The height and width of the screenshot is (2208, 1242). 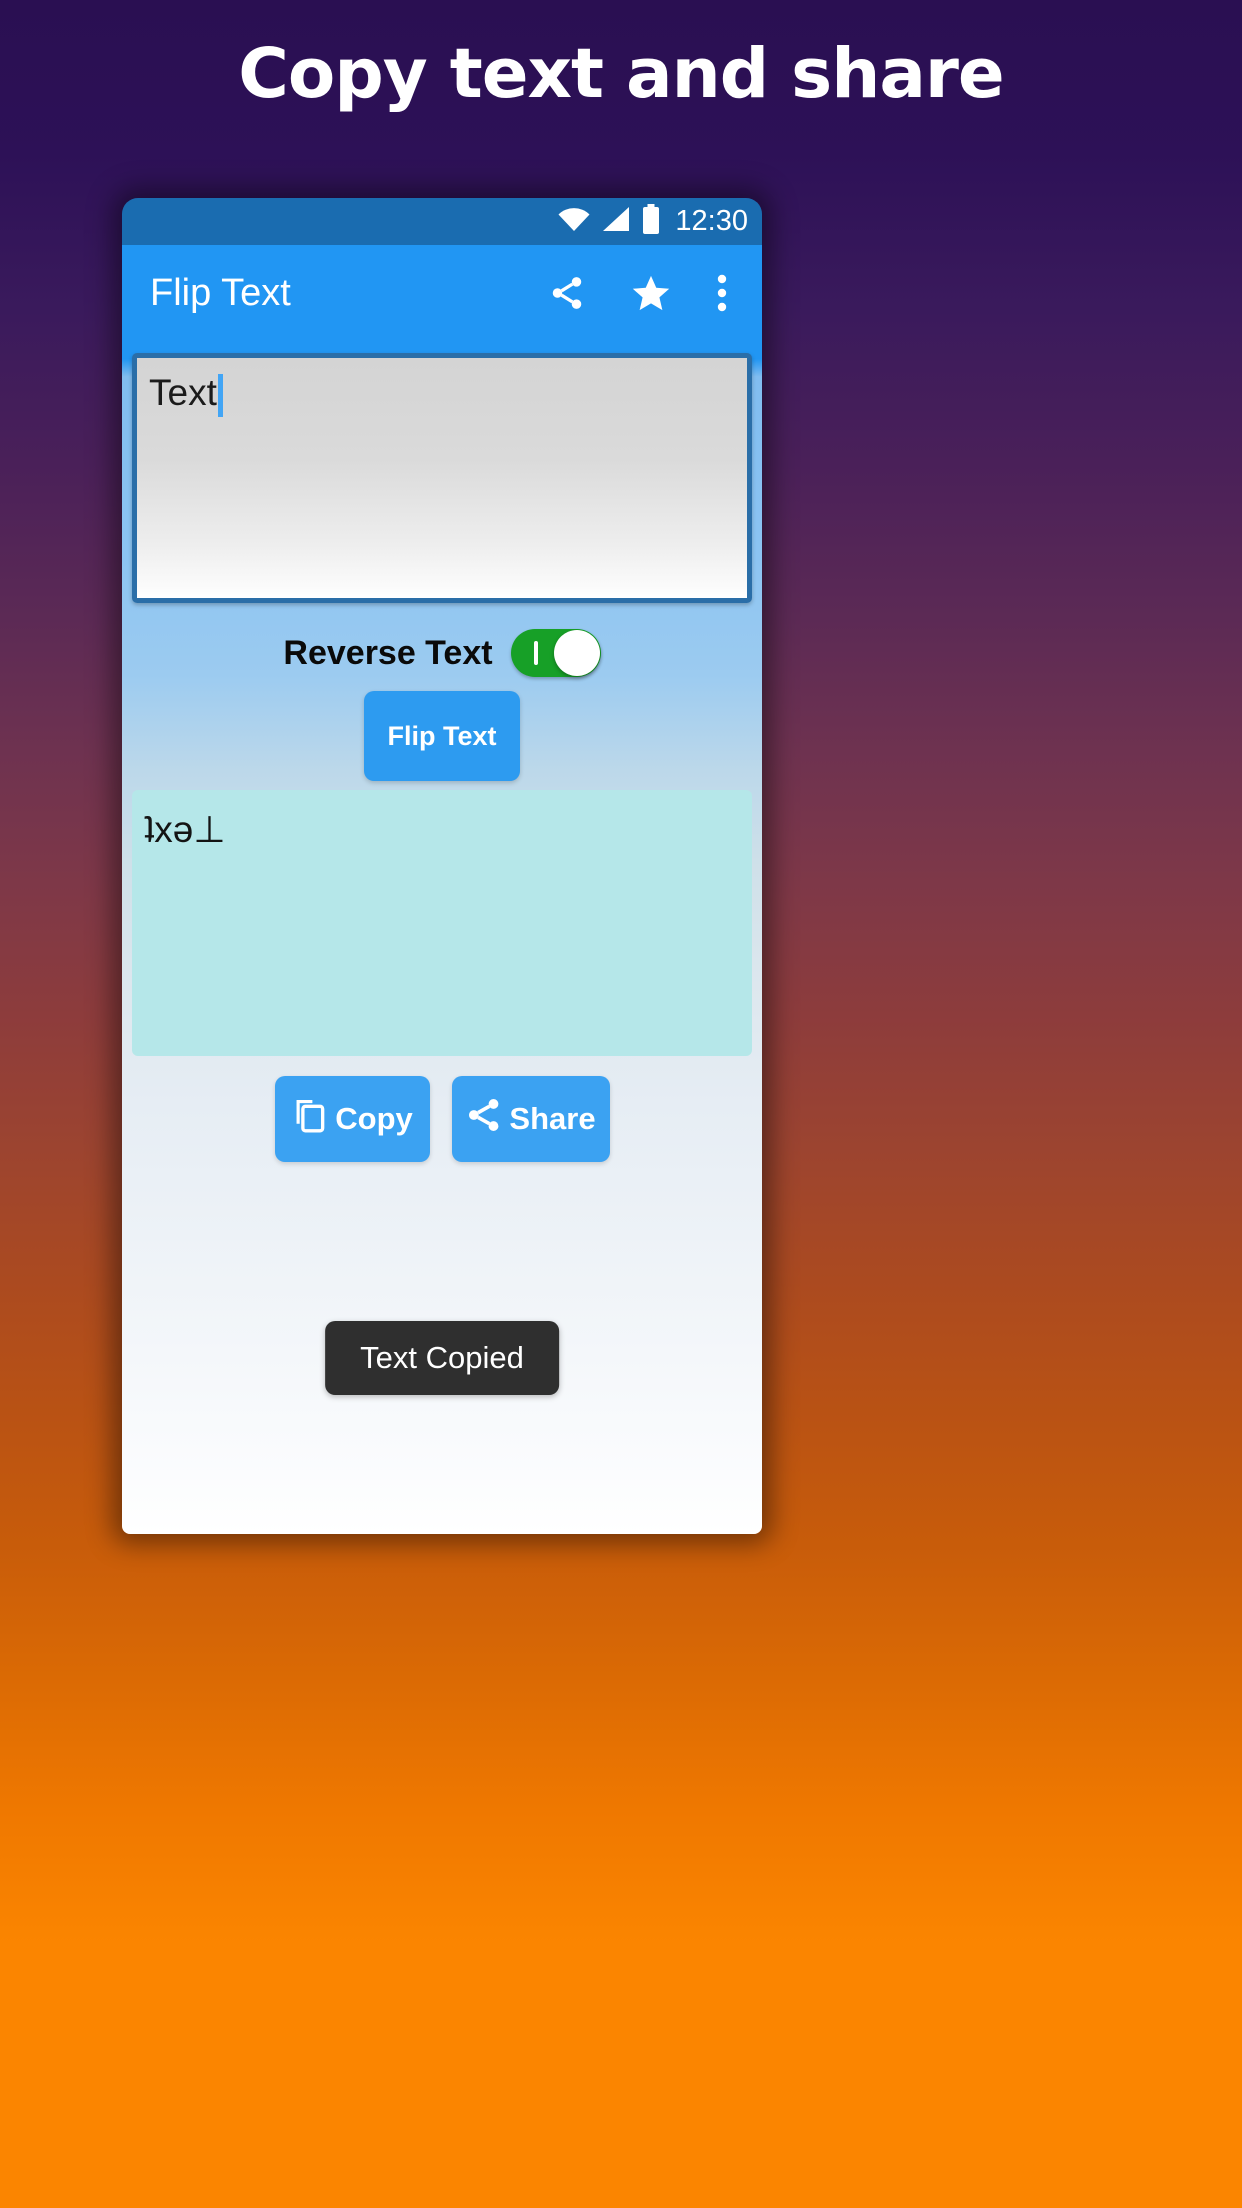 What do you see at coordinates (183, 392) in the screenshot?
I see `text-input-value: Text` at bounding box center [183, 392].